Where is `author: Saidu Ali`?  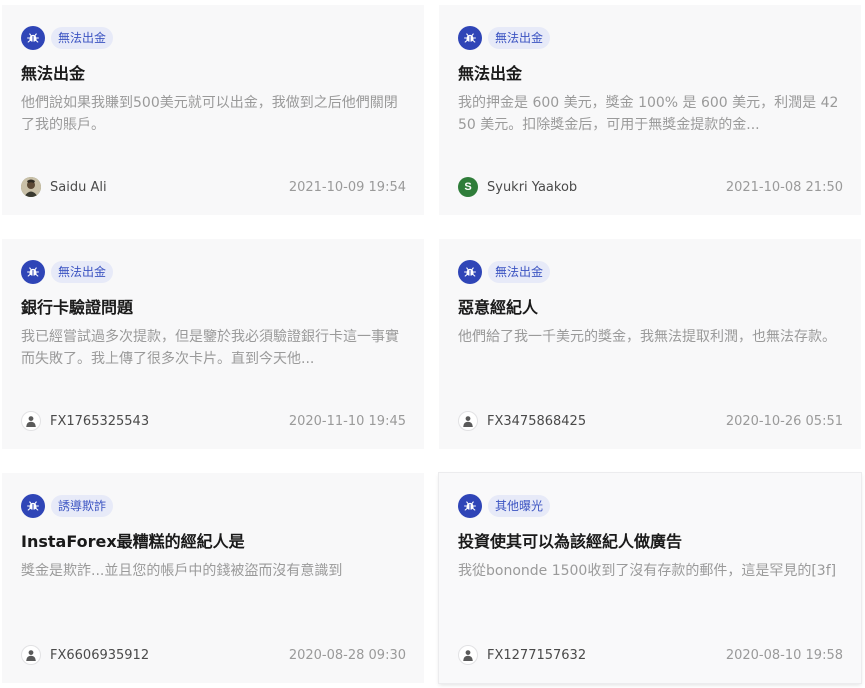 author: Saidu Ali is located at coordinates (64, 187).